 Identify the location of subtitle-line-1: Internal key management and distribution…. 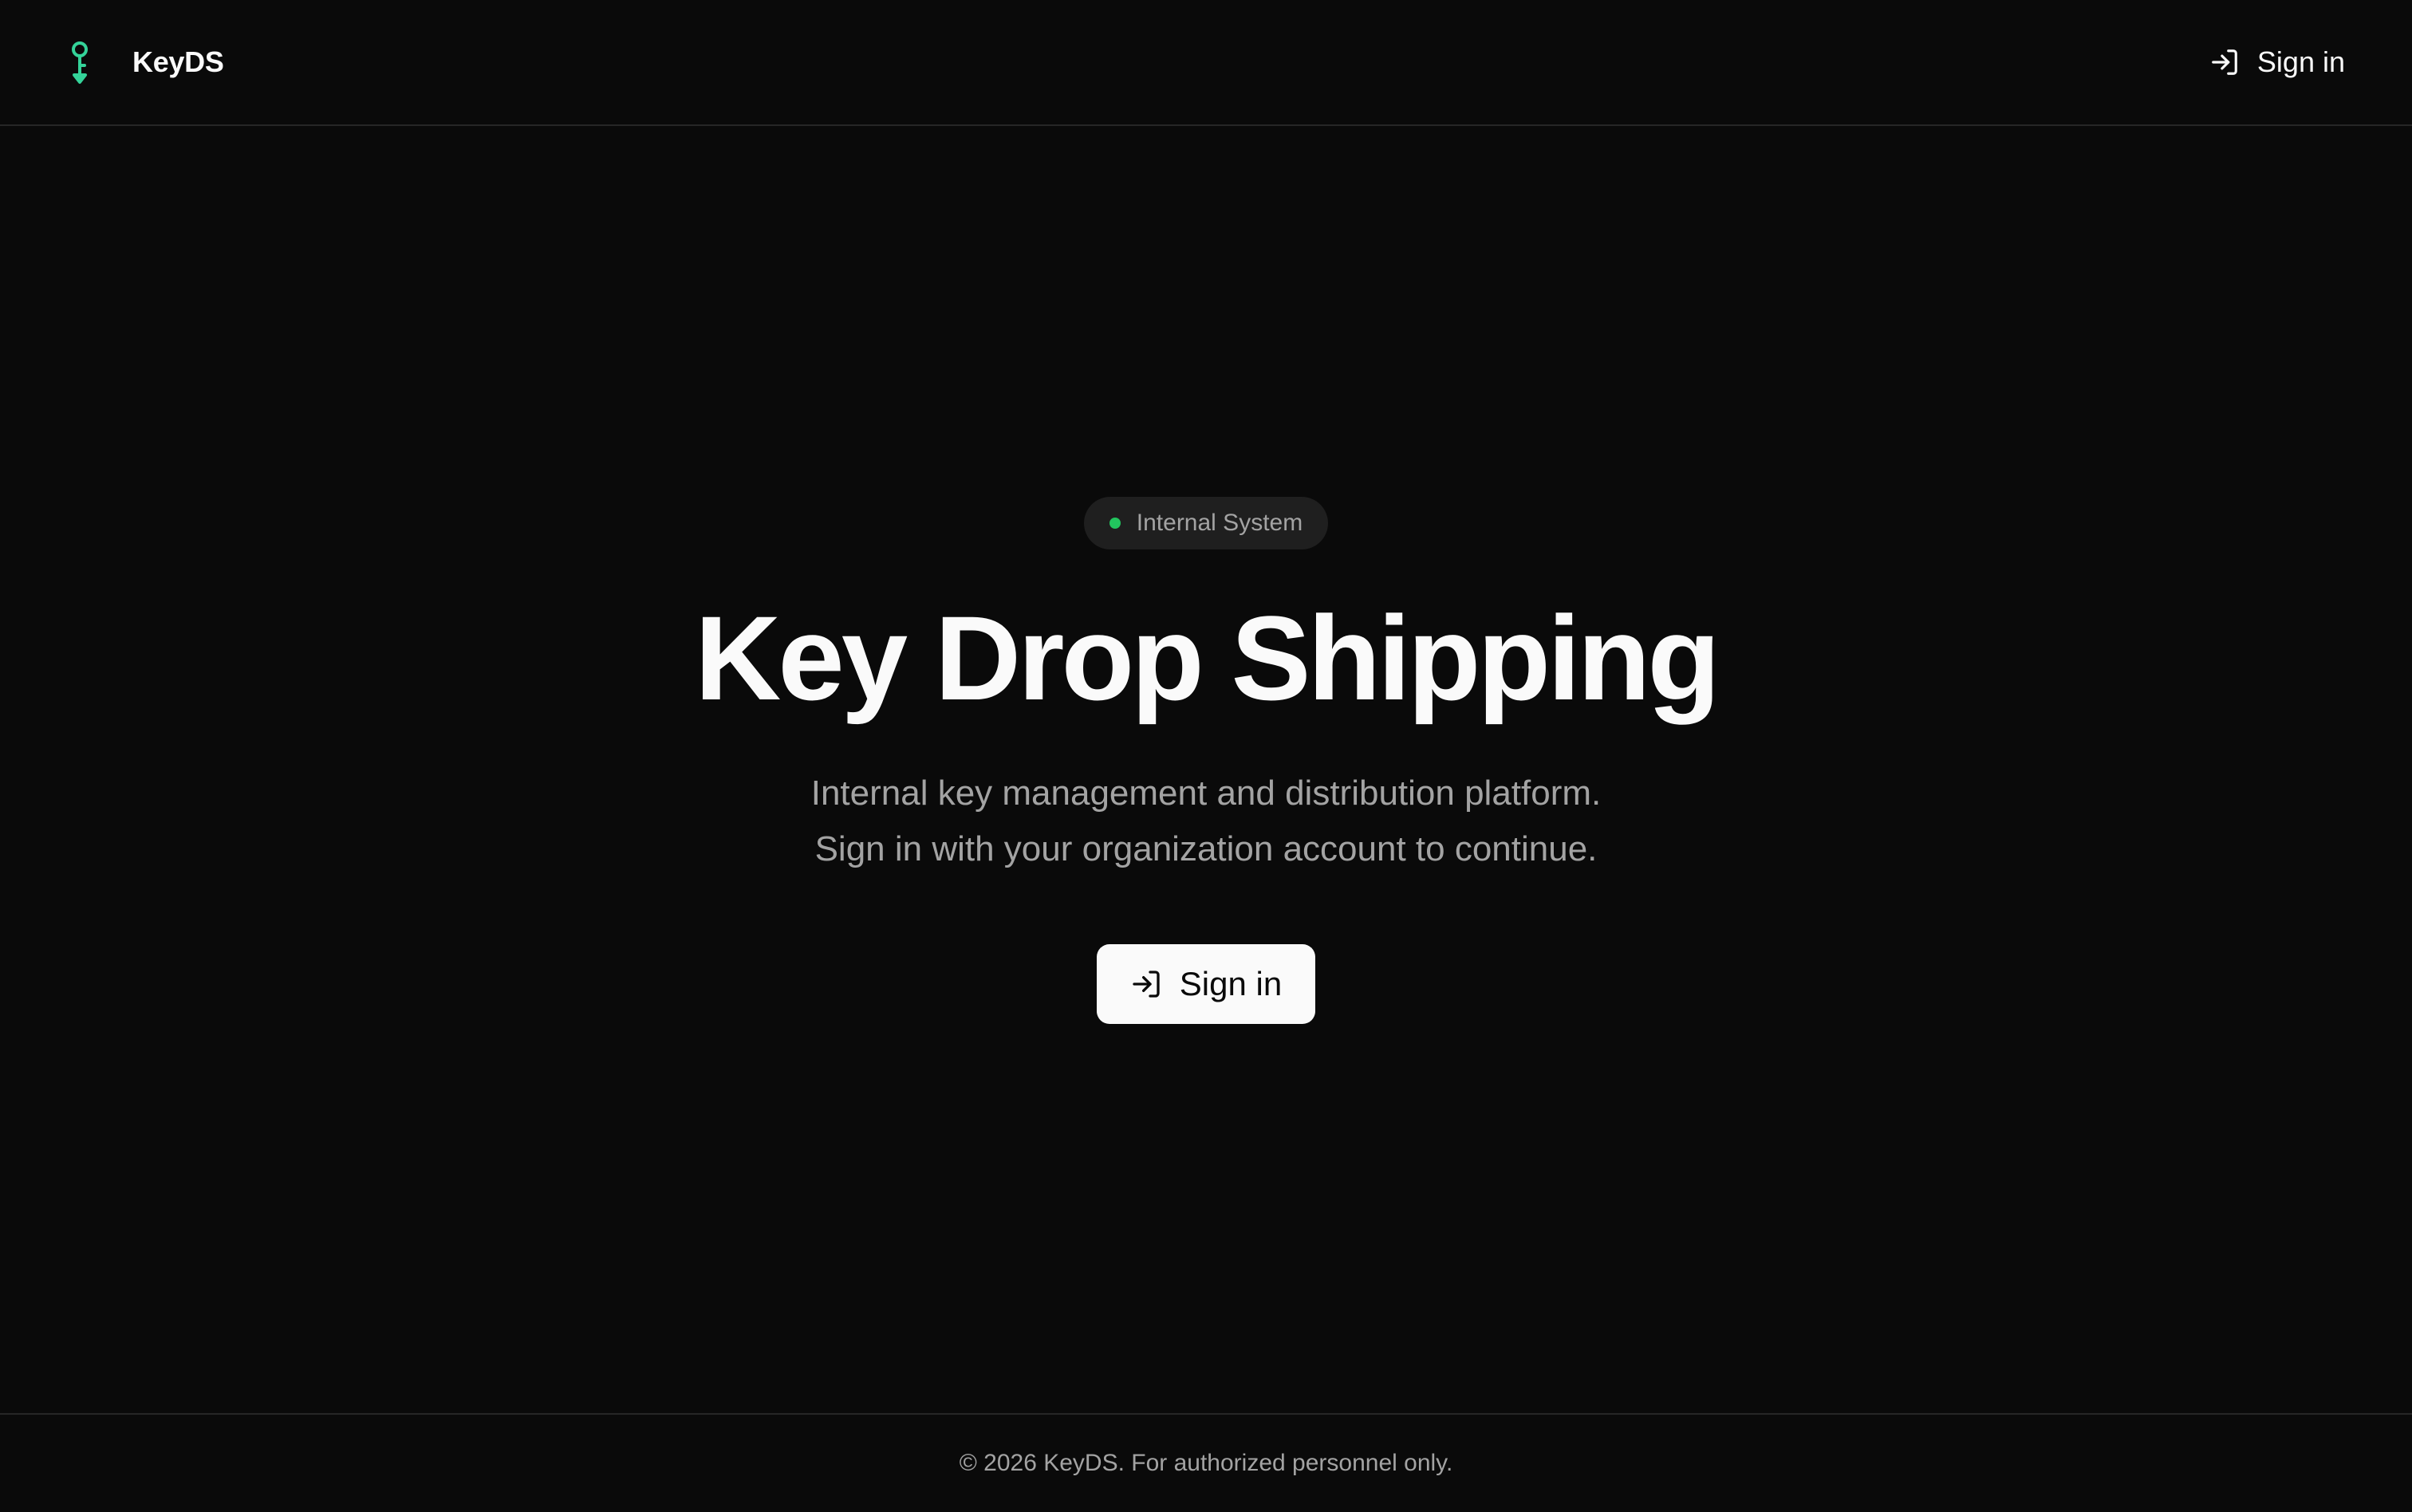
(1206, 793).